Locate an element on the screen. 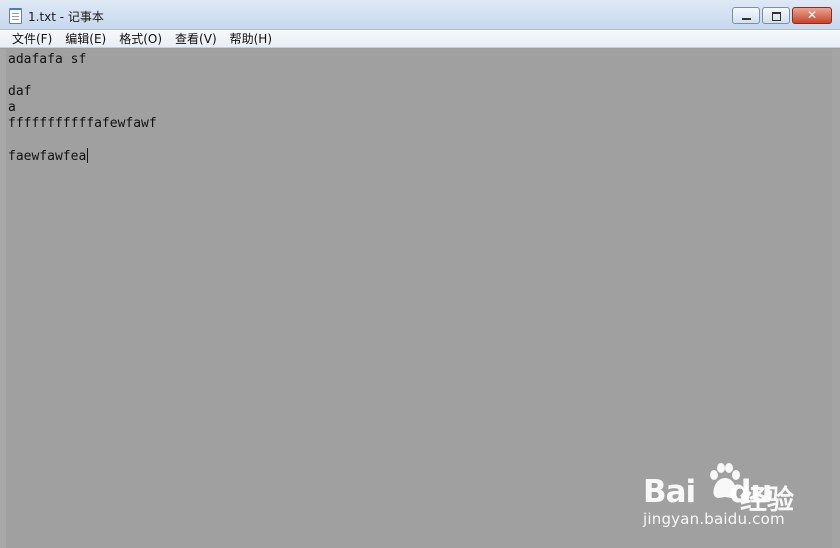 This screenshot has height=548, width=840. minimize-button is located at coordinates (746, 15).